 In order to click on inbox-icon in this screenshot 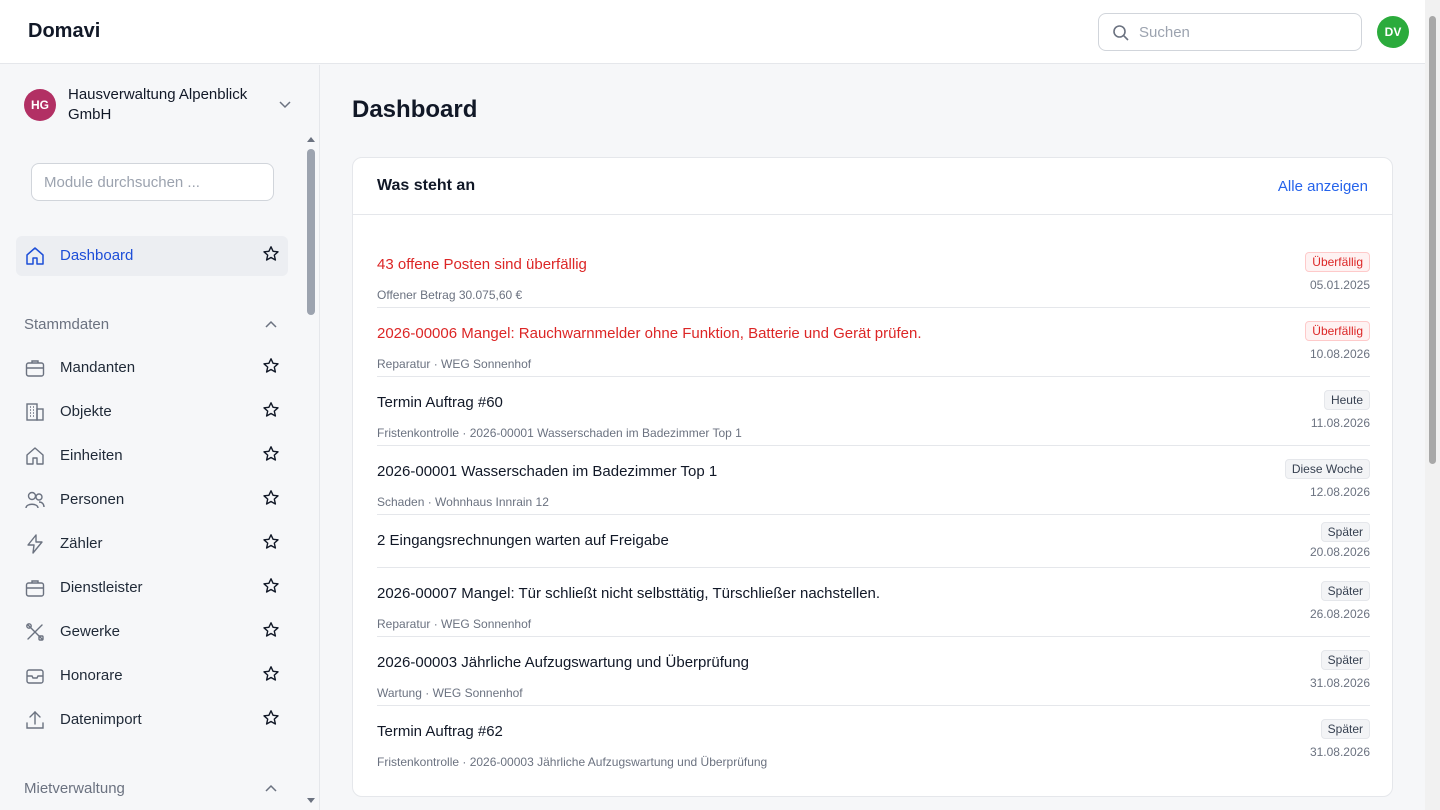, I will do `click(35, 676)`.